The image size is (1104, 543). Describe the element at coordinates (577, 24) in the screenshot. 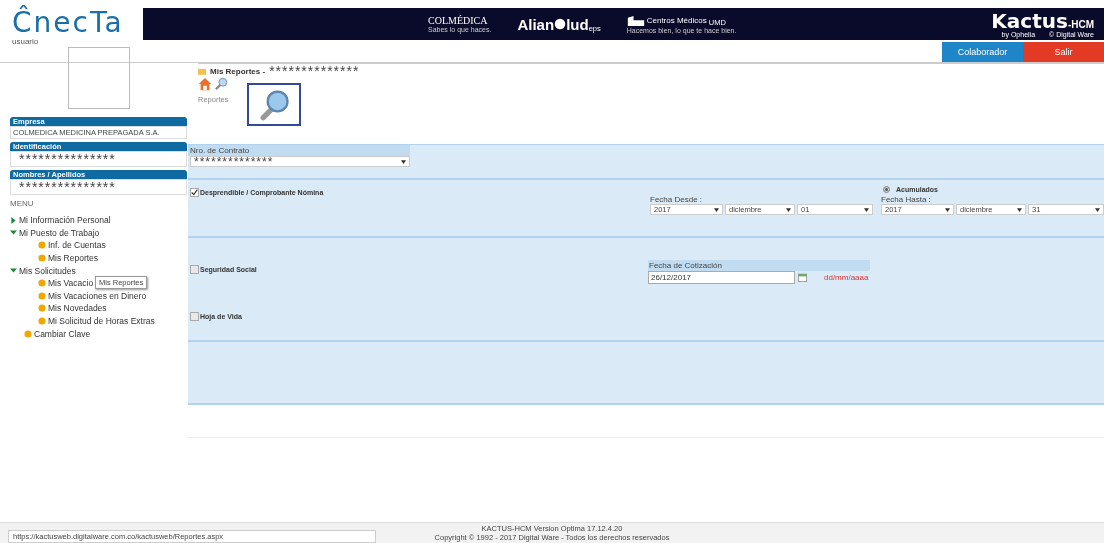

I see `brand-name: lud` at that location.